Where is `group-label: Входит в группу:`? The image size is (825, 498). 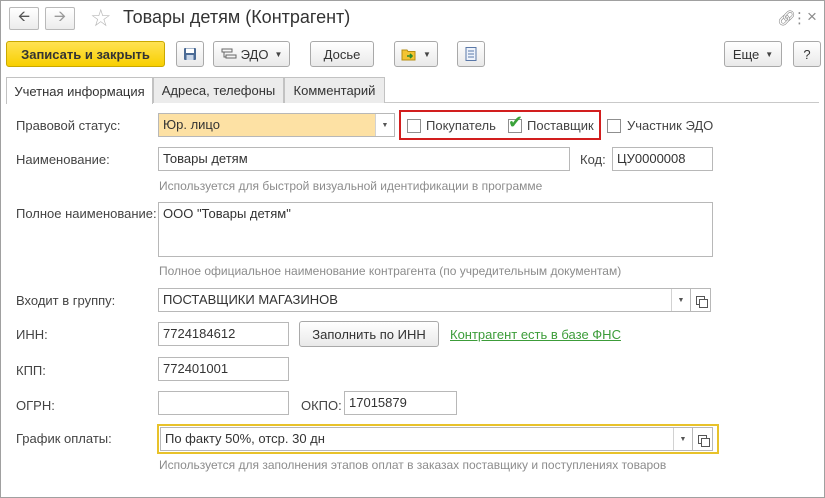
group-label: Входит в группу: is located at coordinates (66, 300).